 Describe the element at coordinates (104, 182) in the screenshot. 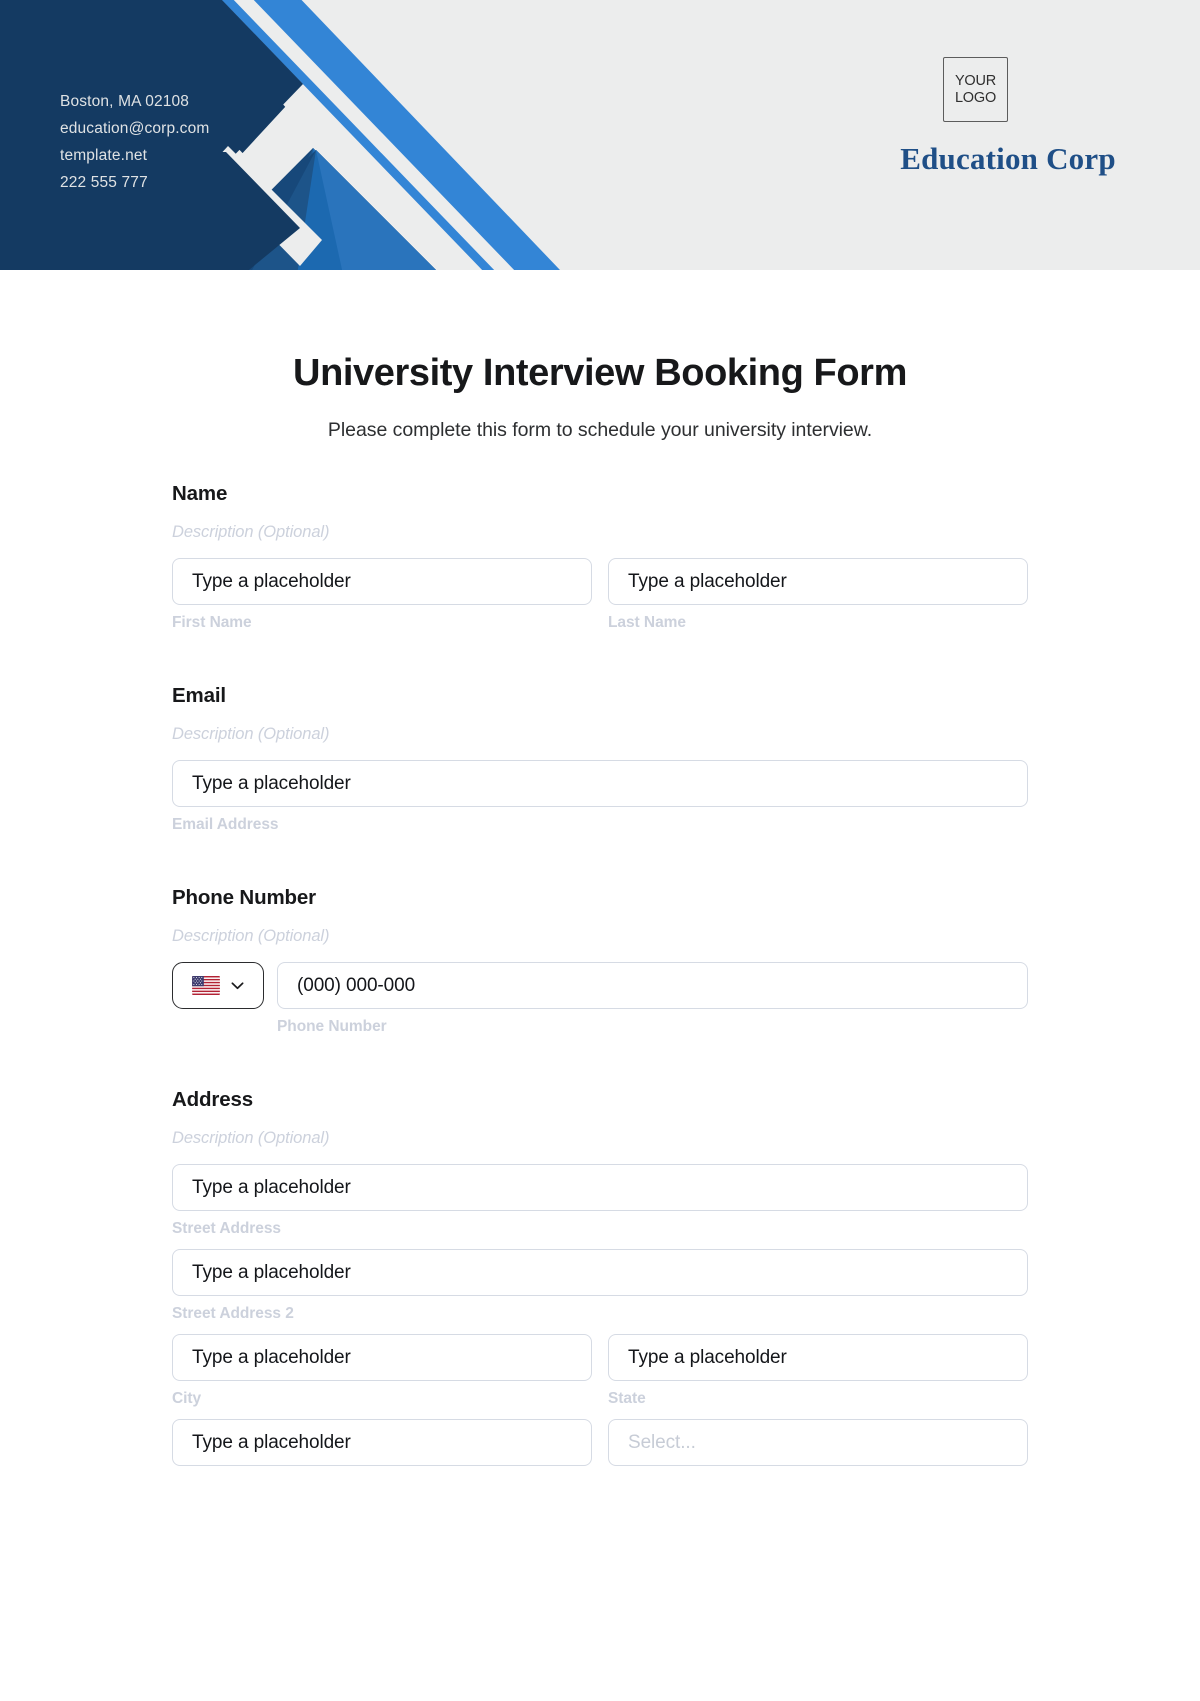

I see `contact-phone: 222 555 777` at that location.